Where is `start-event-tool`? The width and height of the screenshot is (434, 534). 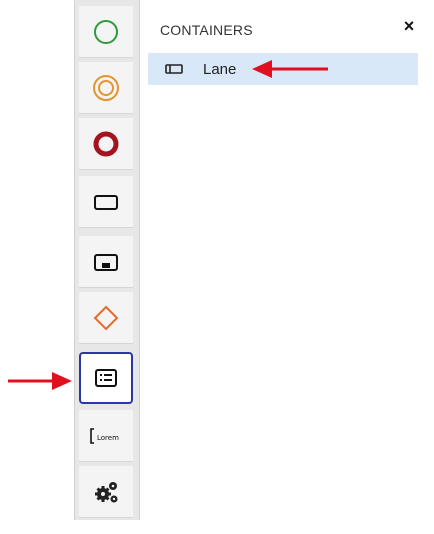 start-event-tool is located at coordinates (106, 32).